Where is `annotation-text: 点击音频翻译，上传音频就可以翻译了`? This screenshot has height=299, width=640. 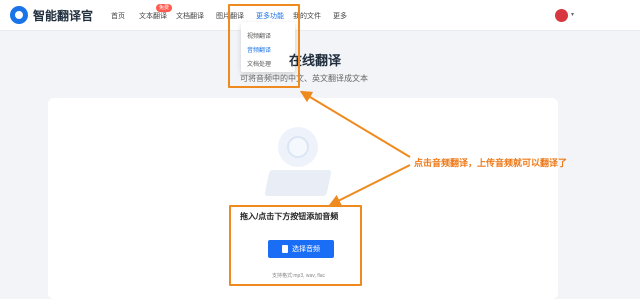
annotation-text: 点击音频翻译，上传音频就可以翻译了 is located at coordinates (491, 163).